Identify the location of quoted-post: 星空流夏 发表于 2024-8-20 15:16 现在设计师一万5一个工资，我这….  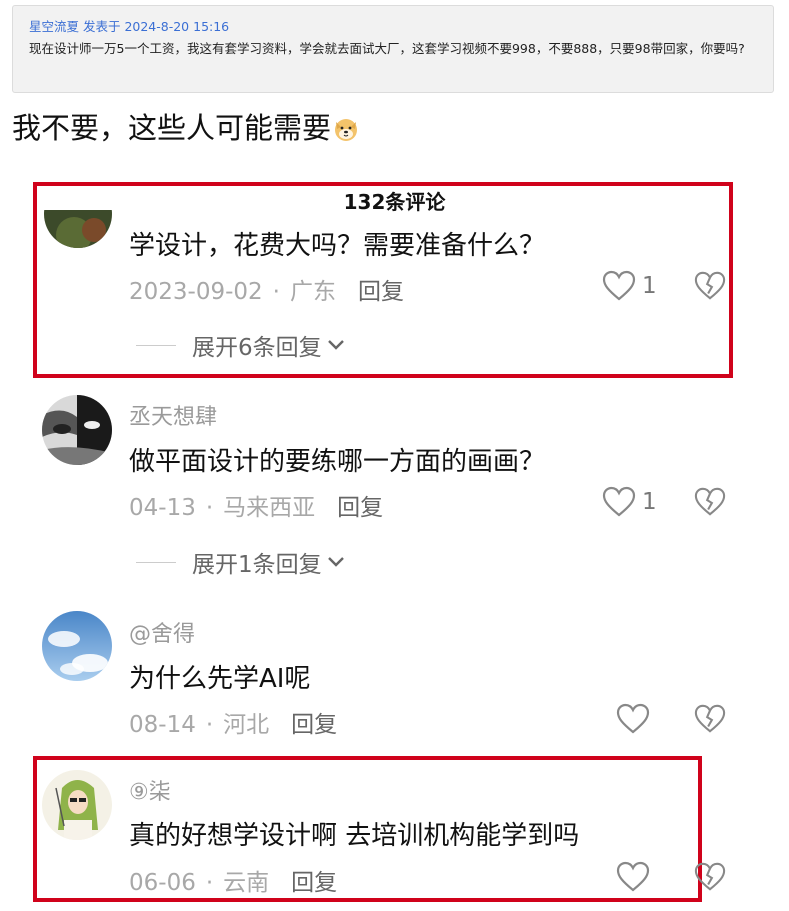
(393, 49).